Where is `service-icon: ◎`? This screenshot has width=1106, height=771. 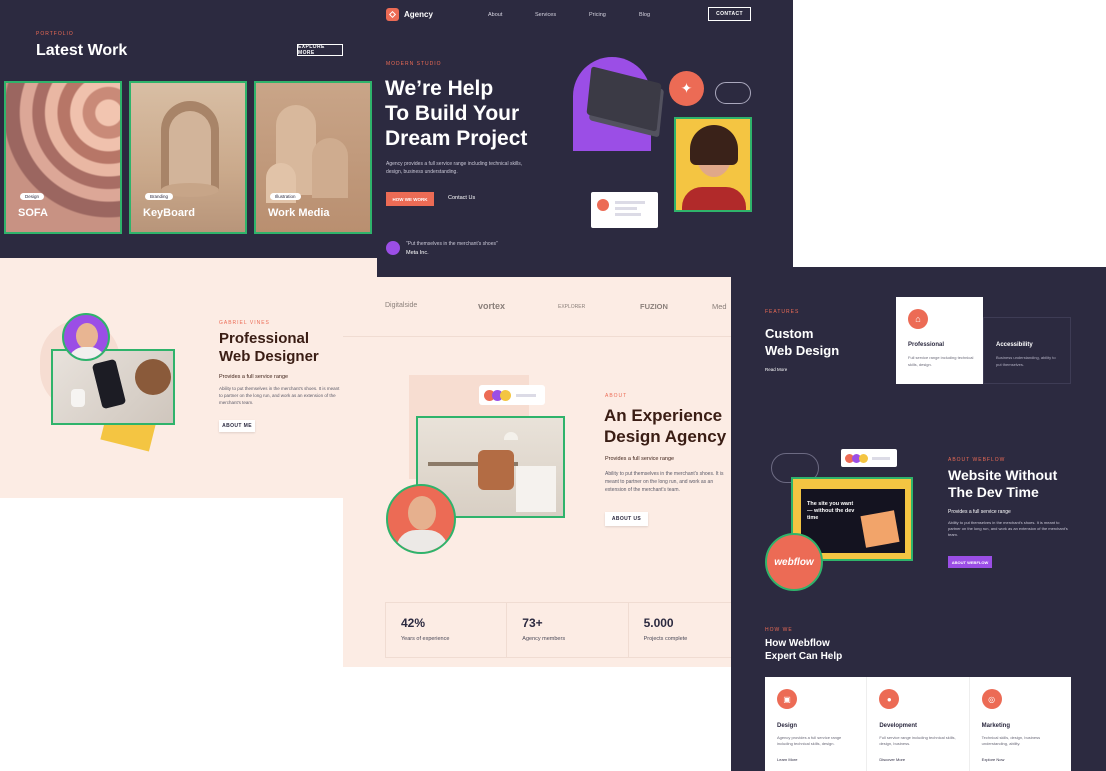
service-icon: ◎ is located at coordinates (991, 699).